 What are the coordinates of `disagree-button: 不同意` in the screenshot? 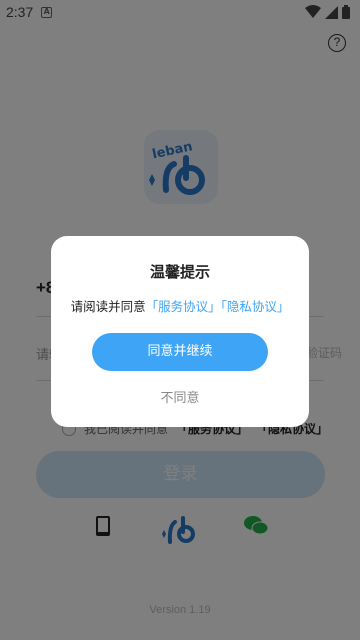 It's located at (180, 396).